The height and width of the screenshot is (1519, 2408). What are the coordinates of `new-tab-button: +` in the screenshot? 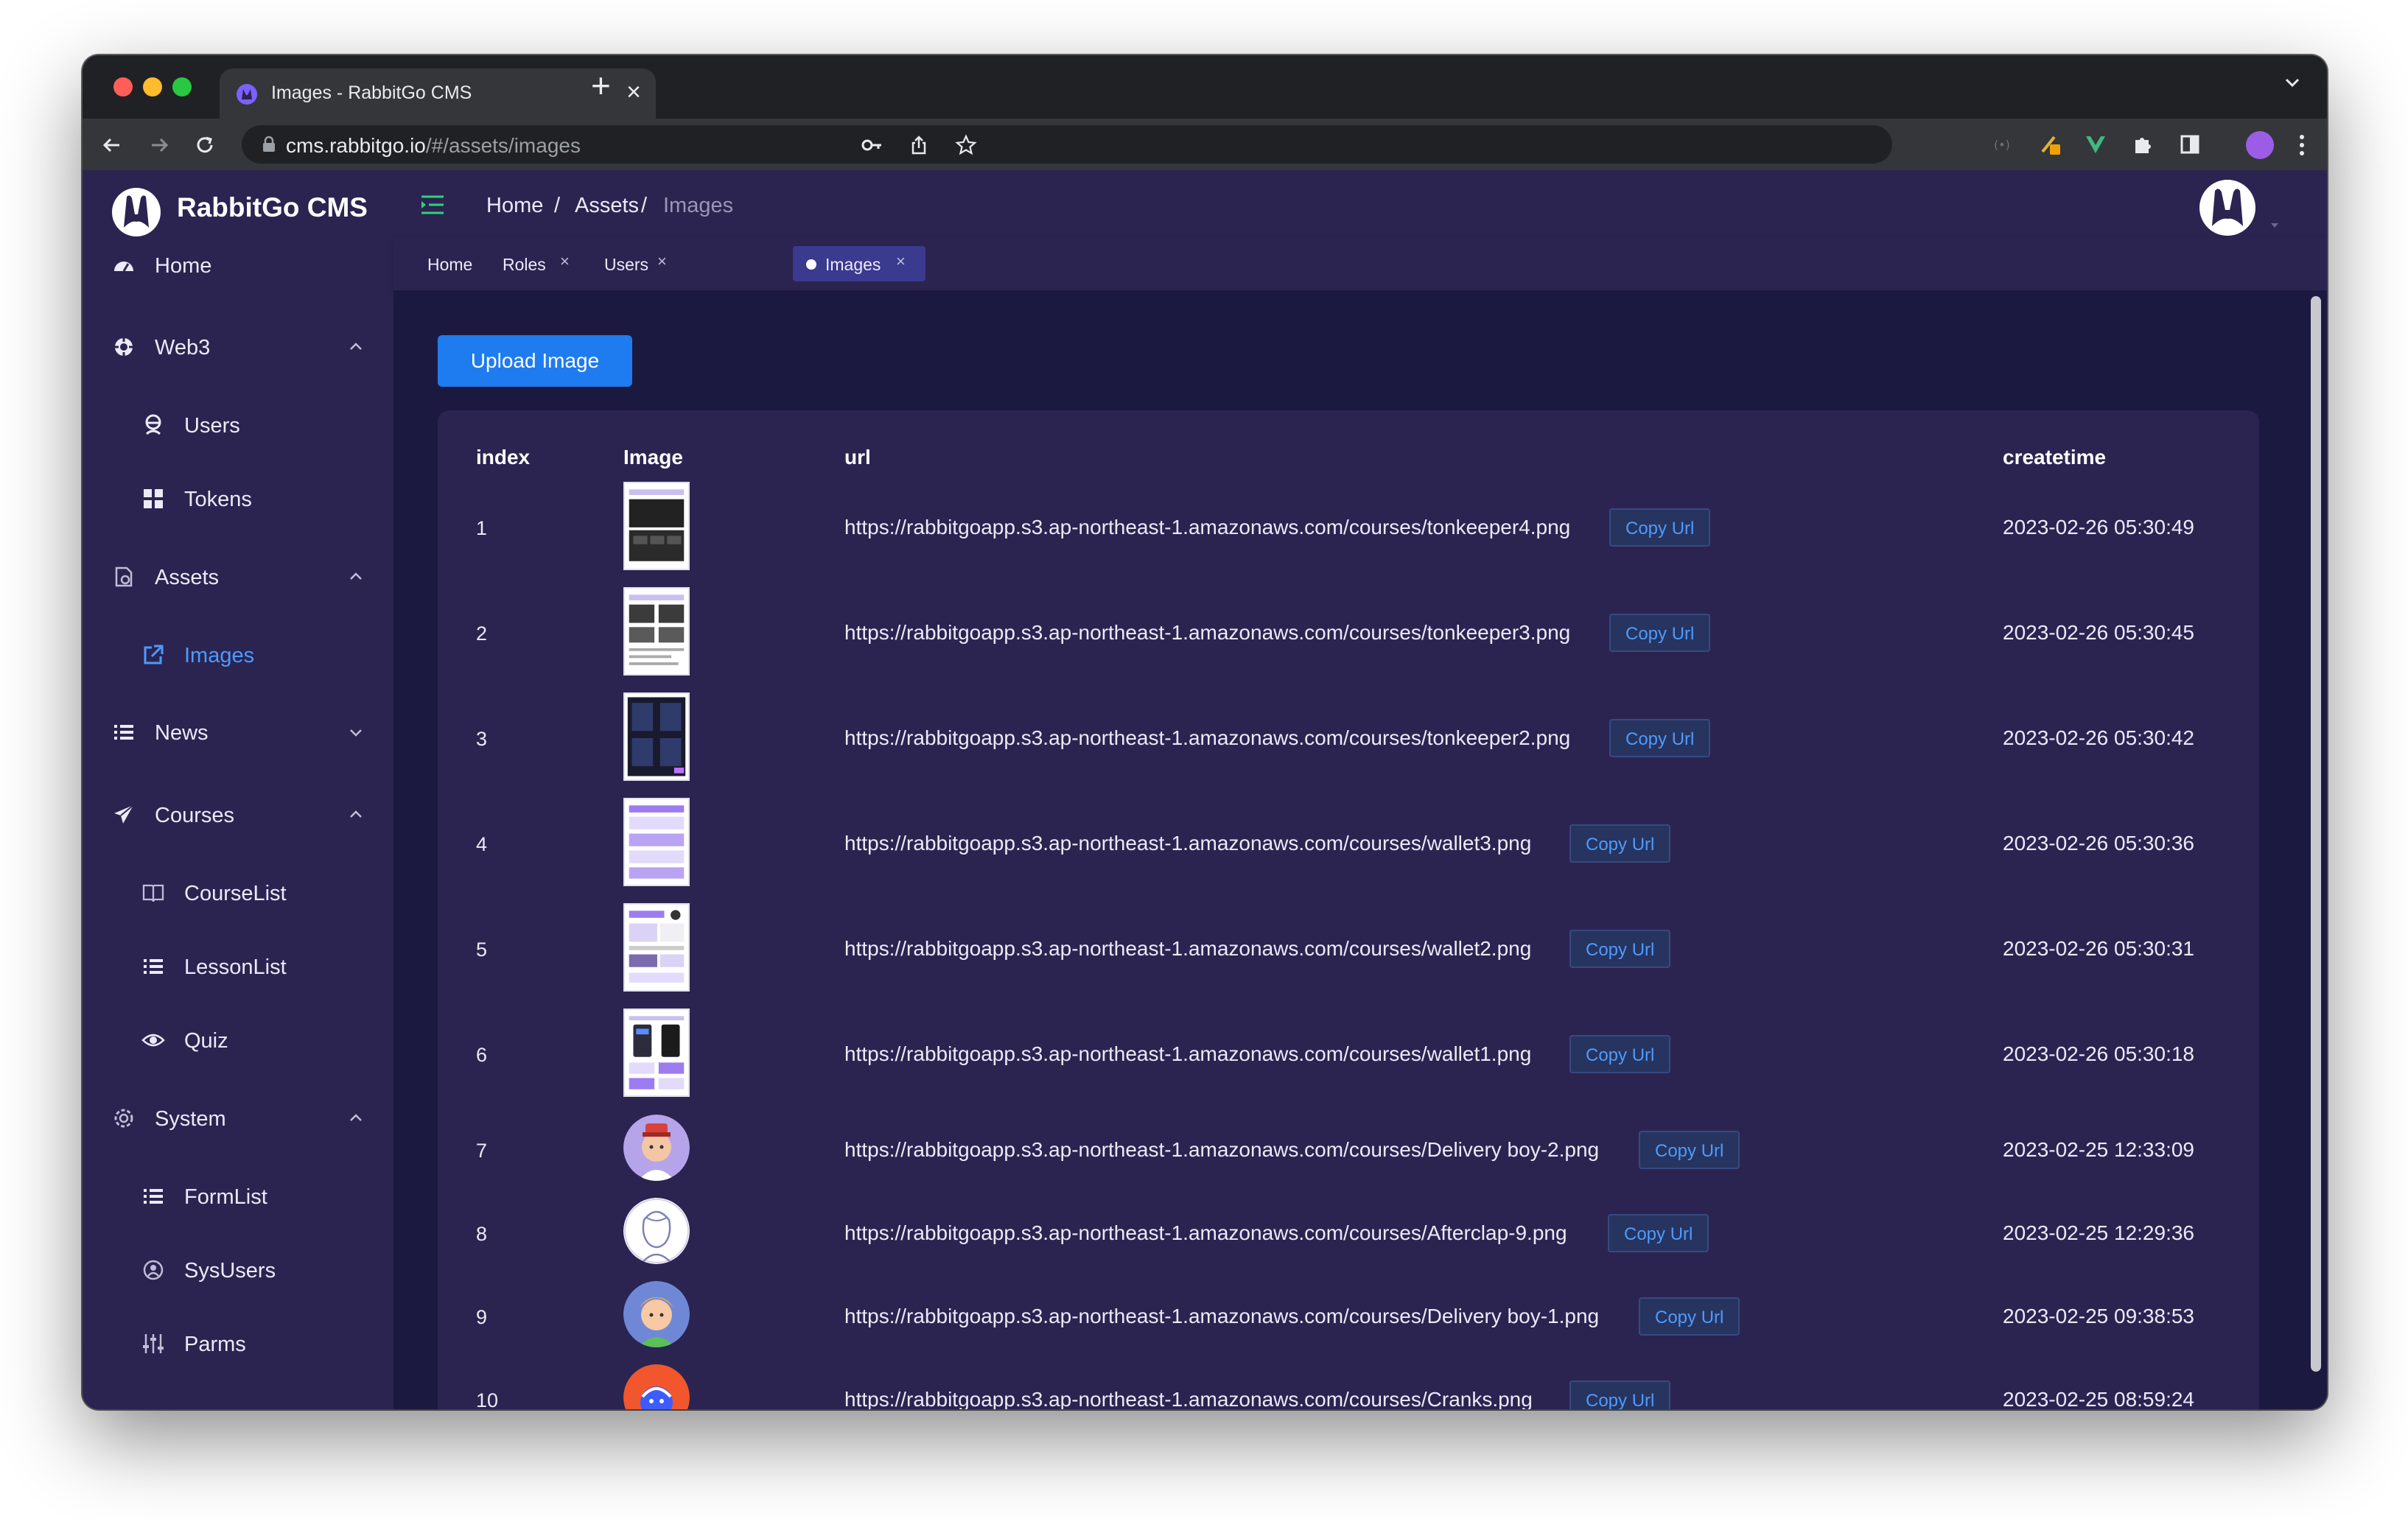 It's located at (601, 85).